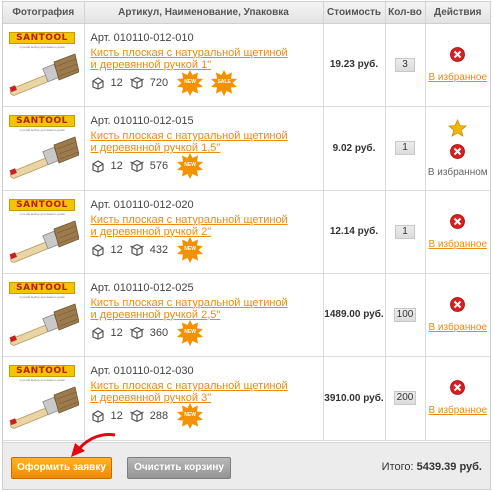 This screenshot has height=492, width=493. I want to click on price-cell: 9.02 руб., so click(354, 148).